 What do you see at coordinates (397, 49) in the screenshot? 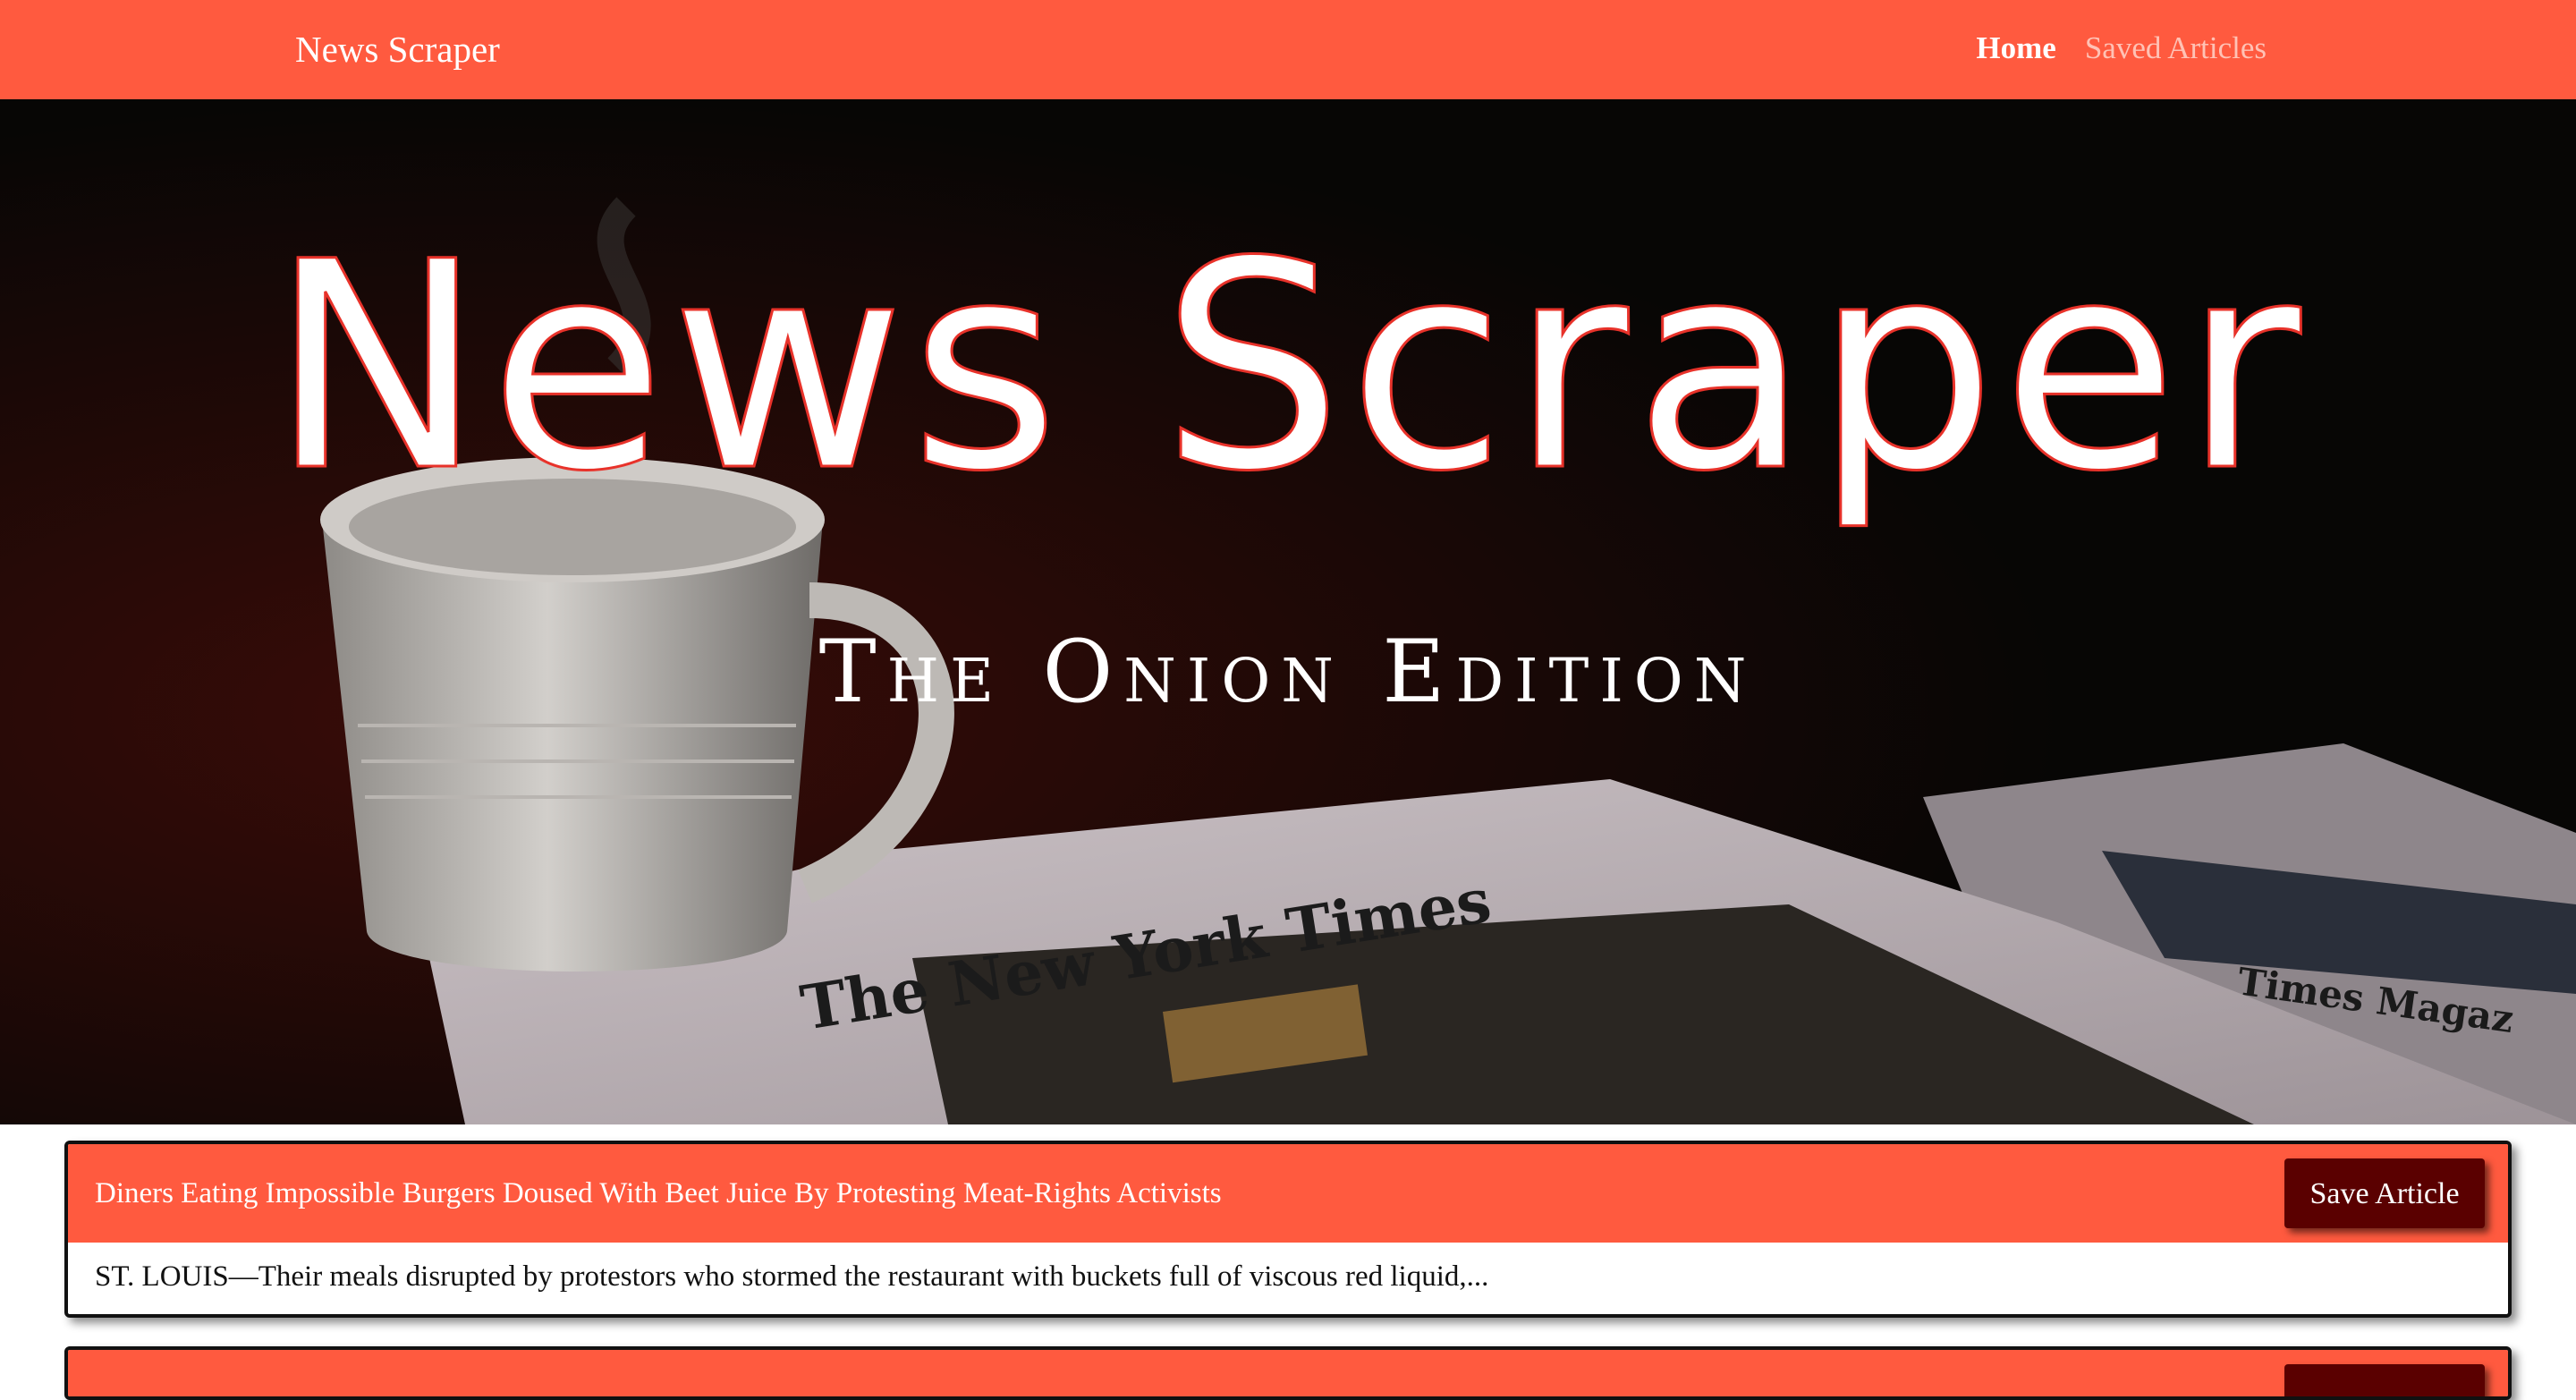
I see `navbar-brand: News Scraper` at bounding box center [397, 49].